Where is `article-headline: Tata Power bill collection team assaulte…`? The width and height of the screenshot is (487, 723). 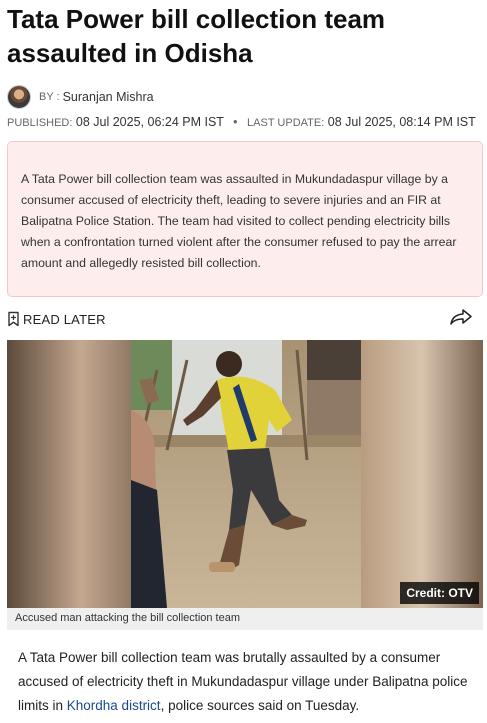
article-headline: Tata Power bill collection team assaulte… is located at coordinates (196, 36).